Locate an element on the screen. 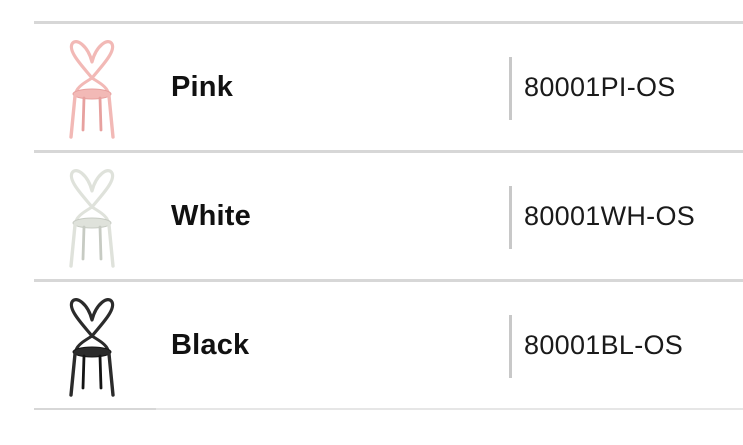  variant-color-name: Pink is located at coordinates (202, 87).